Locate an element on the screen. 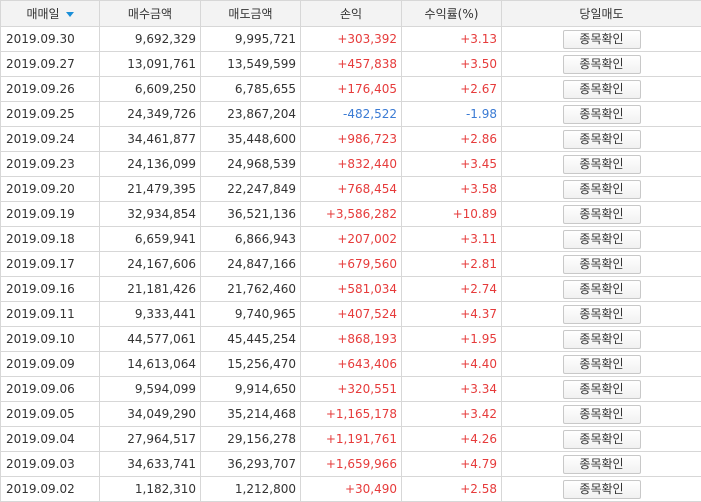 This screenshot has width=701, height=502. return-rate-cell: +3.42 is located at coordinates (452, 414).